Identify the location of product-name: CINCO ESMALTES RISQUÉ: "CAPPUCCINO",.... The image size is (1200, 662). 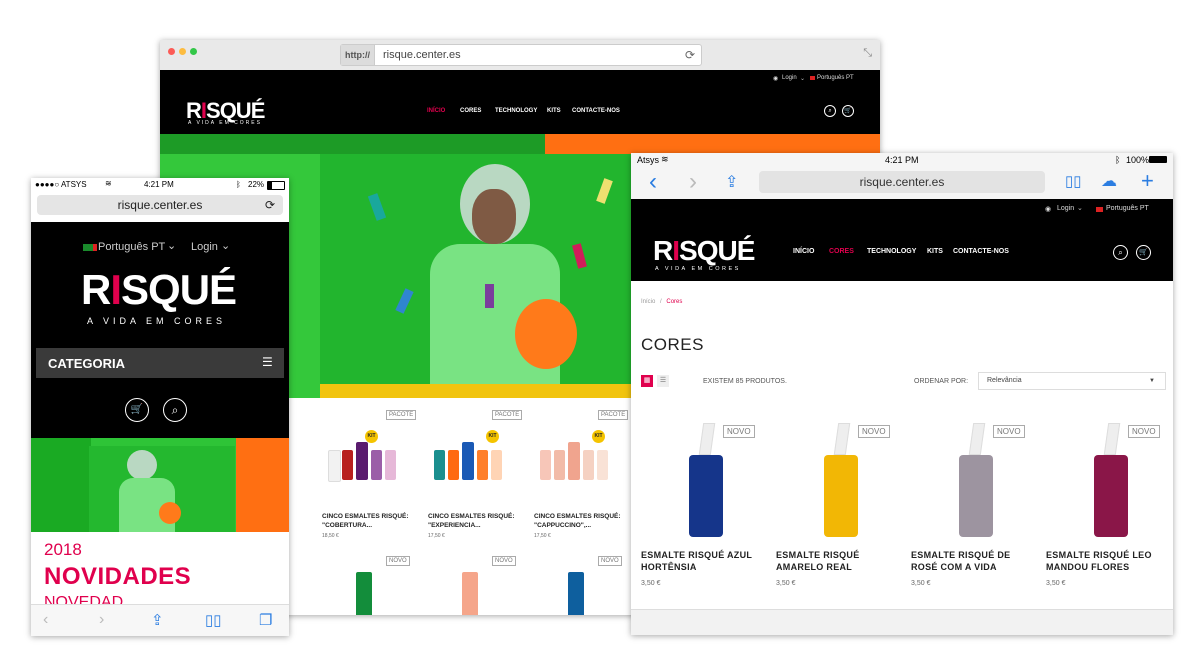
(584, 521).